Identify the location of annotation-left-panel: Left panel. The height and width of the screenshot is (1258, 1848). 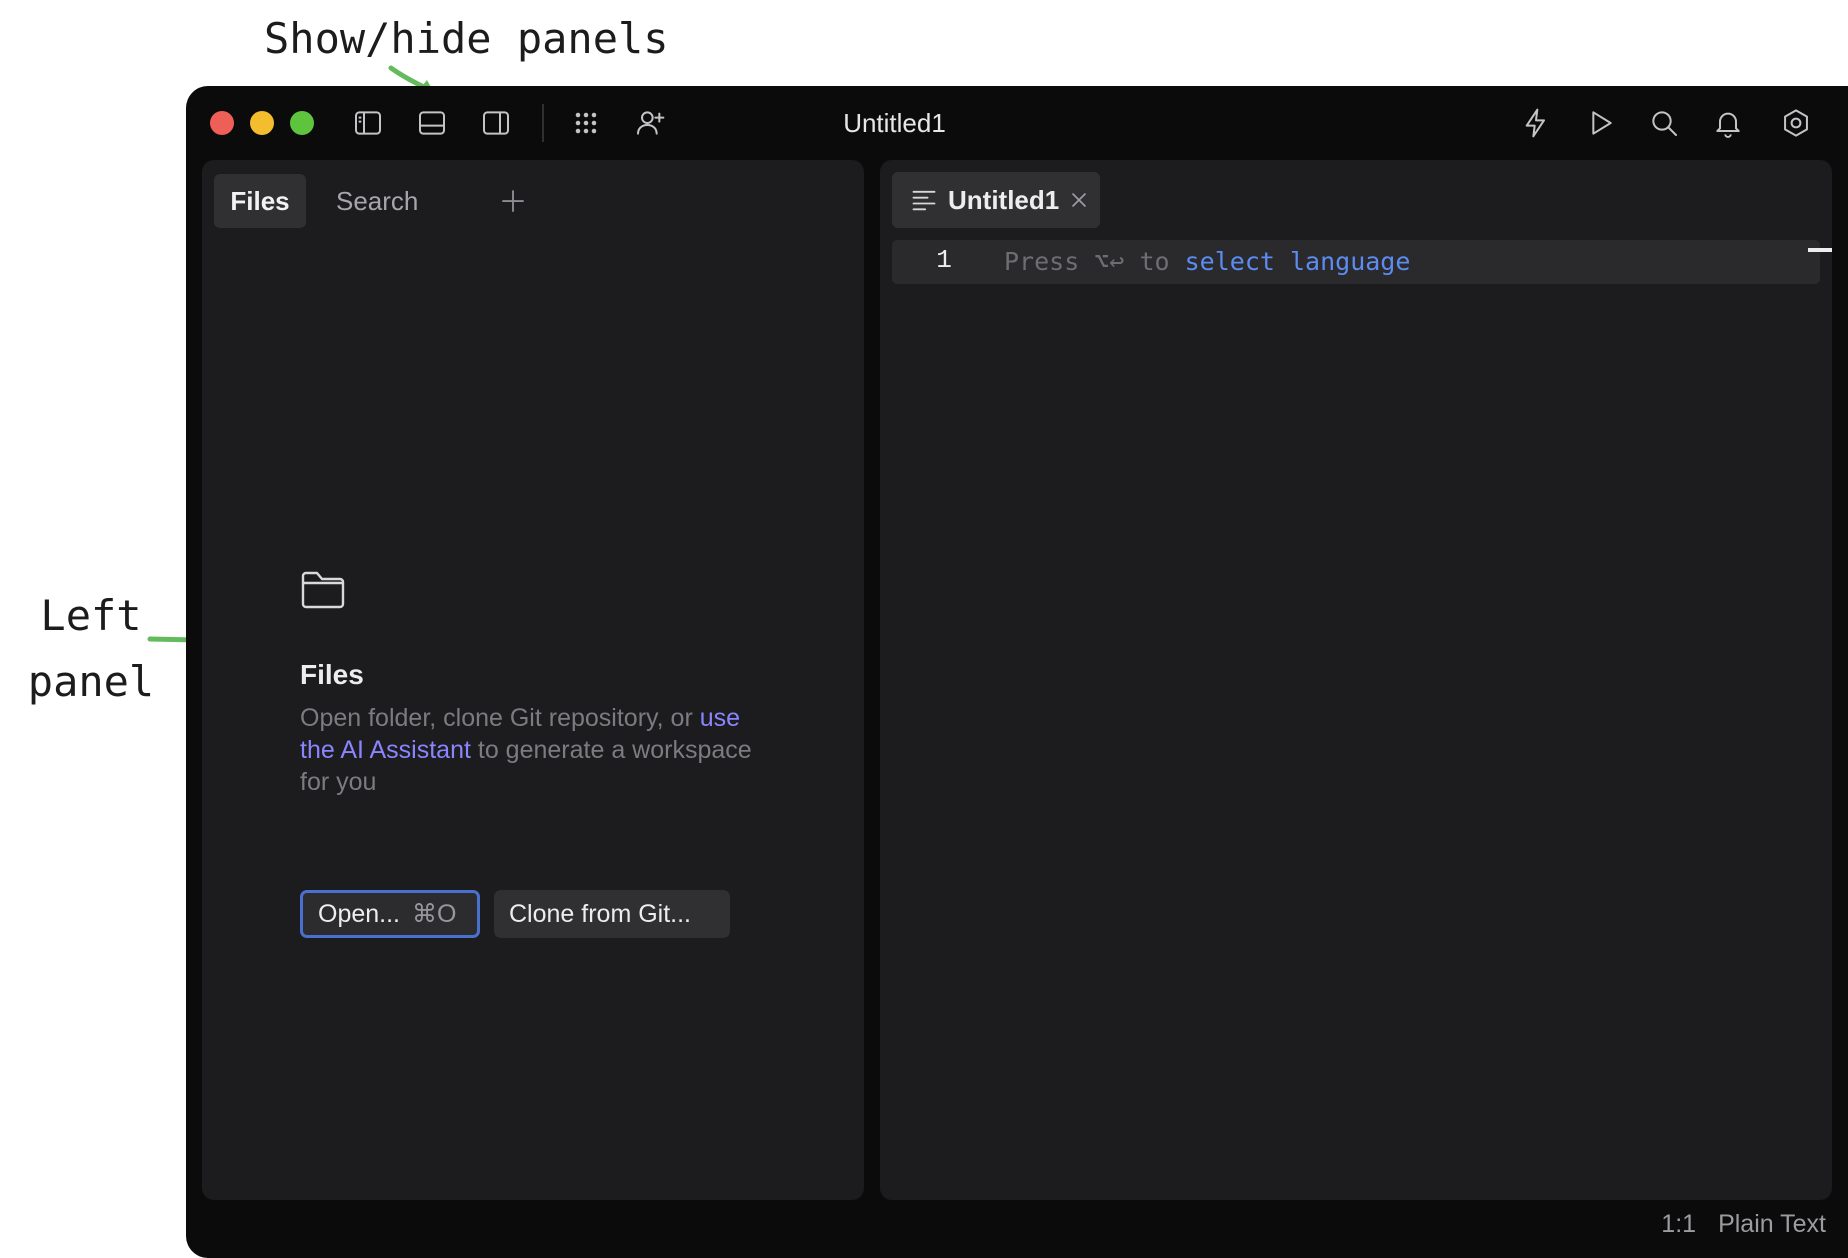
(91, 649).